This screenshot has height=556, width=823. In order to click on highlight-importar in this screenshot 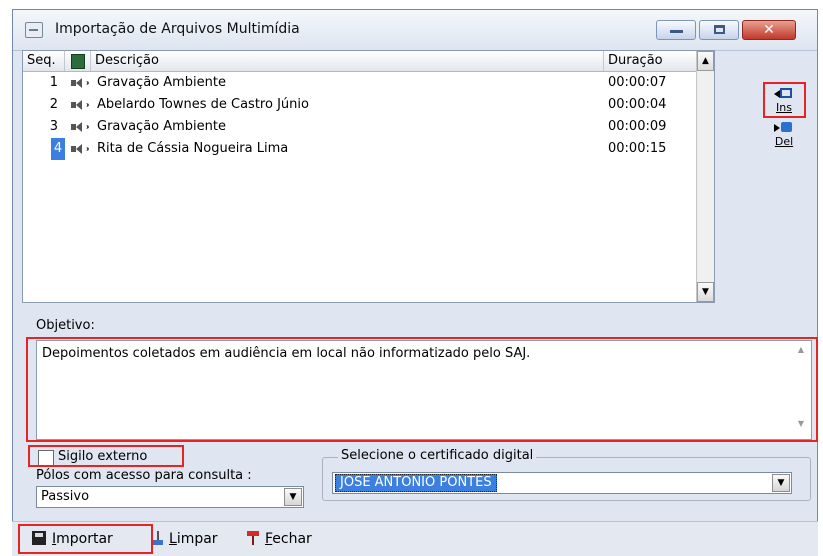, I will do `click(85, 539)`.